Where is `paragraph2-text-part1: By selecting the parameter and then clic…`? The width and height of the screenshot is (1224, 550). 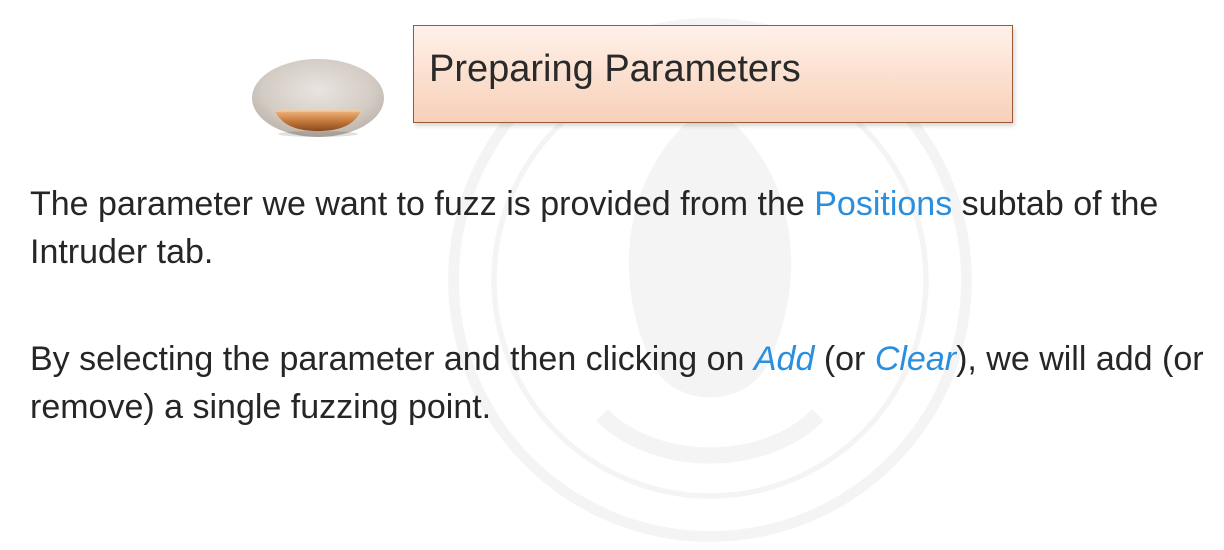
paragraph2-text-part1: By selecting the parameter and then clic… is located at coordinates (392, 359).